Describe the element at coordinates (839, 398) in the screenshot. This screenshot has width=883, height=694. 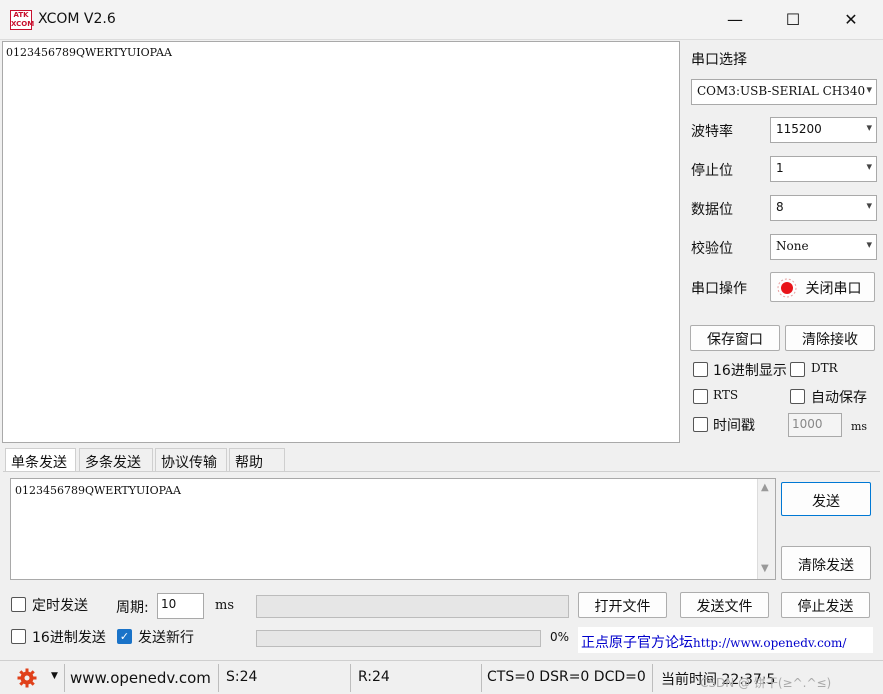
I see `auto-save-label: 自动保存` at that location.